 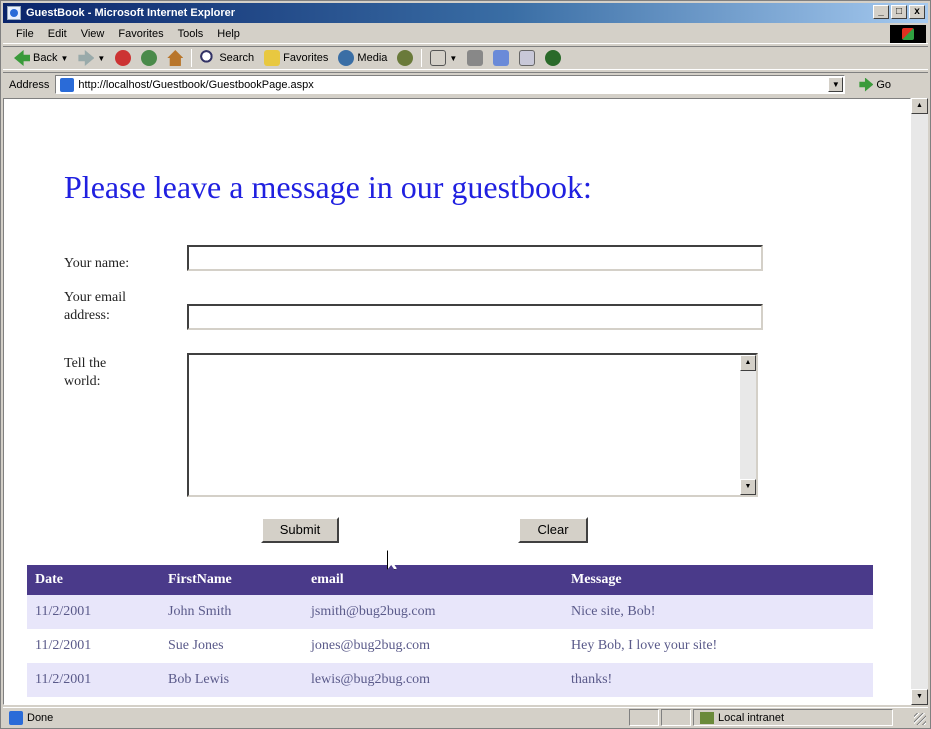 I want to click on cell-name: Sue Jones, so click(x=196, y=645).